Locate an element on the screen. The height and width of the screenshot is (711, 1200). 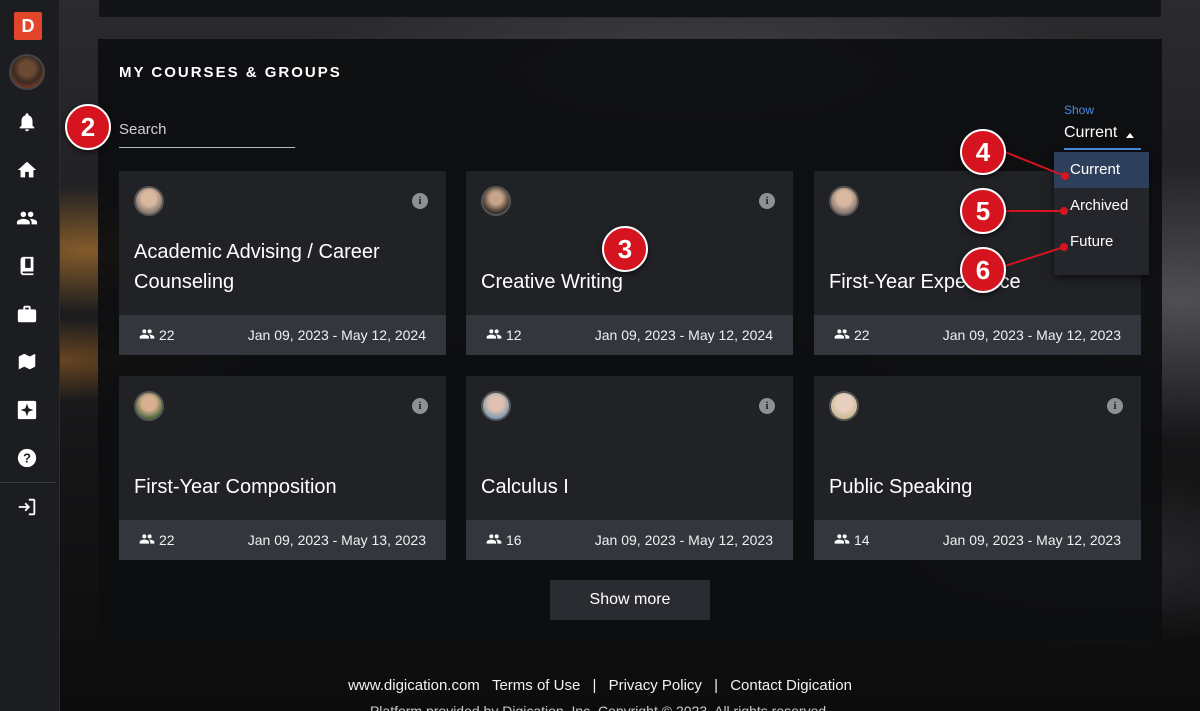
book-icon is located at coordinates (27, 266).